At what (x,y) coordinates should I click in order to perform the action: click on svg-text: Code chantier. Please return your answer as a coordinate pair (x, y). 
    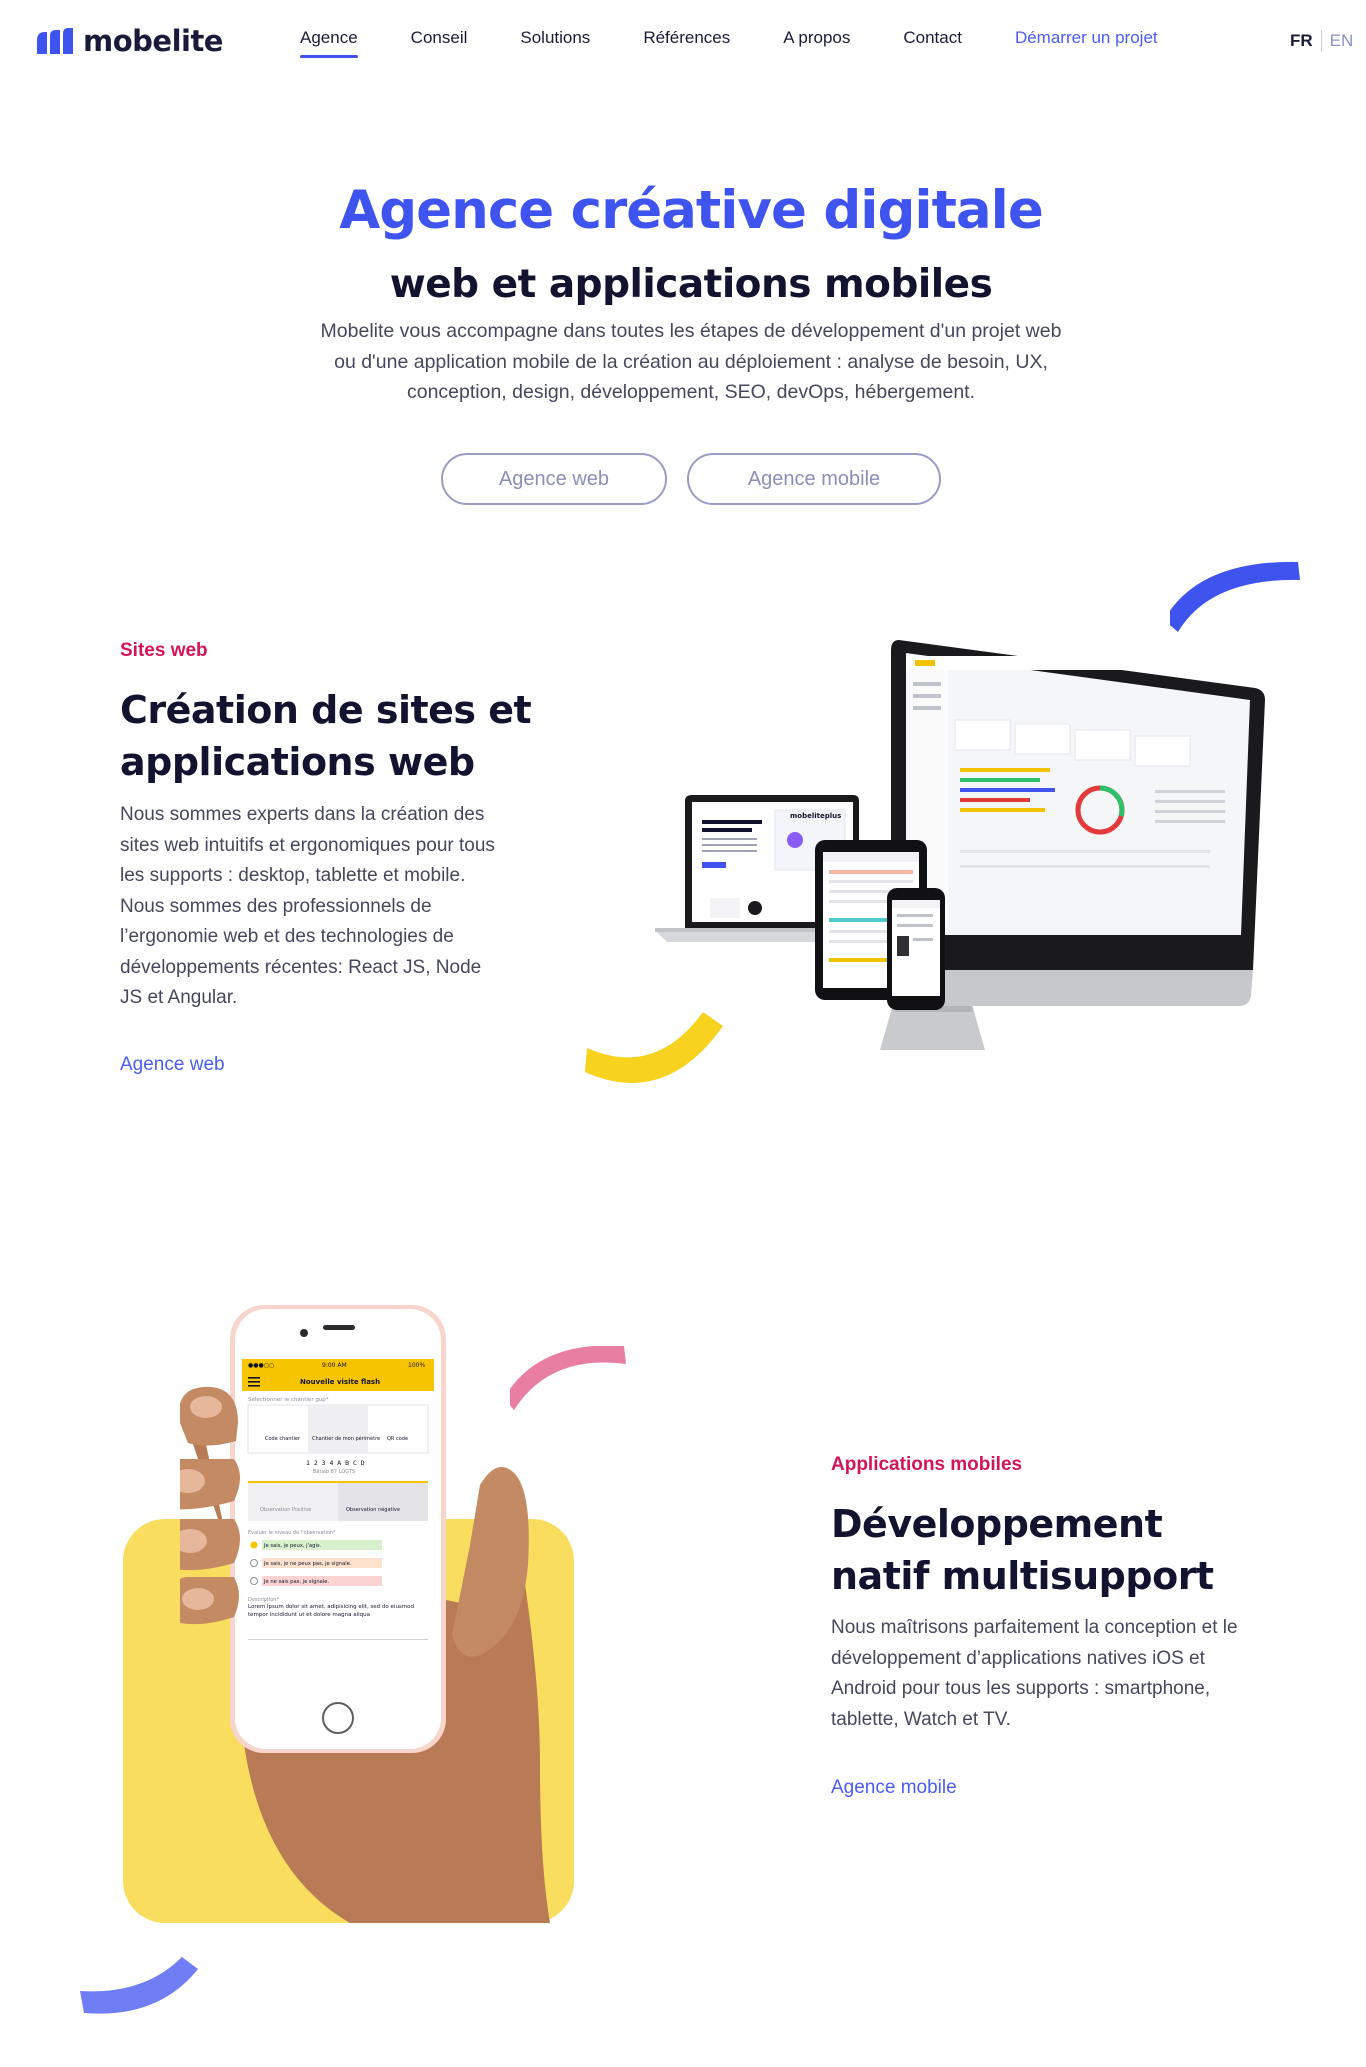
    Looking at the image, I should click on (283, 1439).